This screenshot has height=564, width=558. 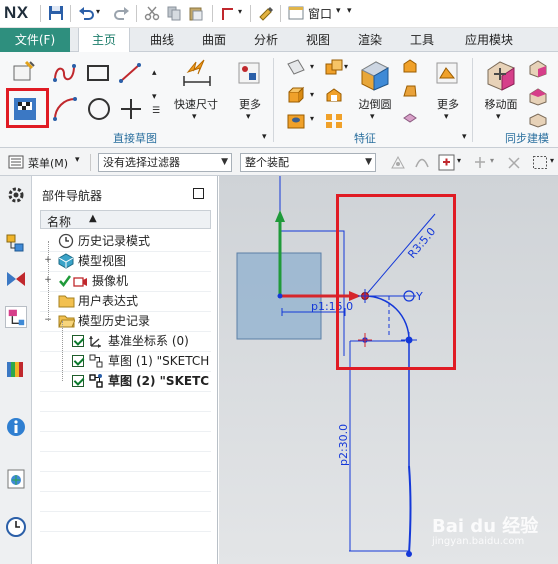 What do you see at coordinates (266, 40) in the screenshot?
I see `tab-analysis: 分析` at bounding box center [266, 40].